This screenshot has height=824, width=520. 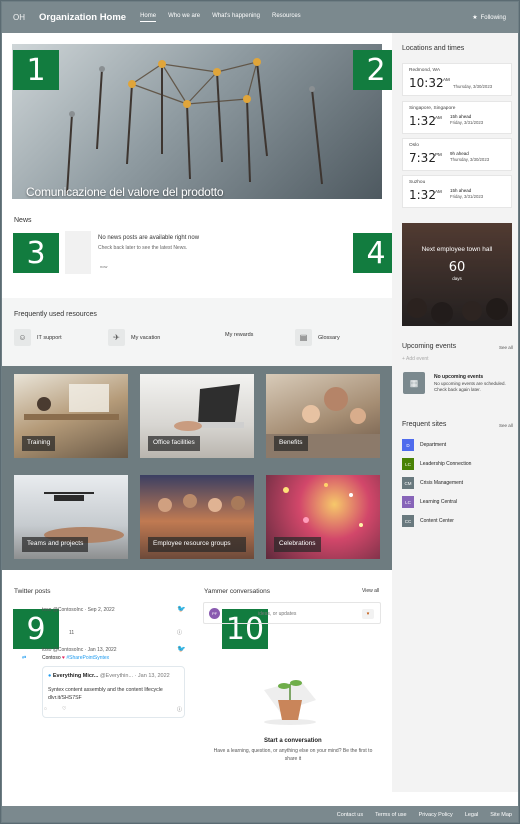 What do you see at coordinates (237, 591) in the screenshot?
I see `yammer-title: Yammer conversations` at bounding box center [237, 591].